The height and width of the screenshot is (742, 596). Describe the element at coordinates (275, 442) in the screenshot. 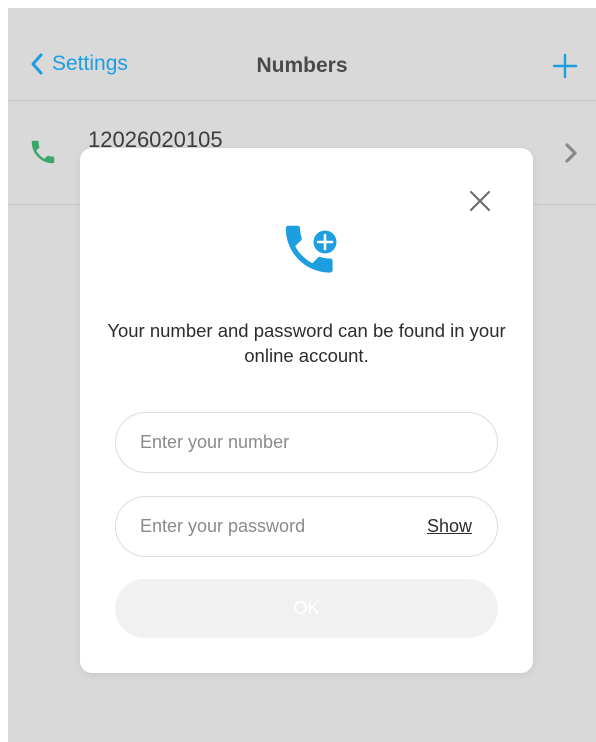

I see `number-input` at that location.